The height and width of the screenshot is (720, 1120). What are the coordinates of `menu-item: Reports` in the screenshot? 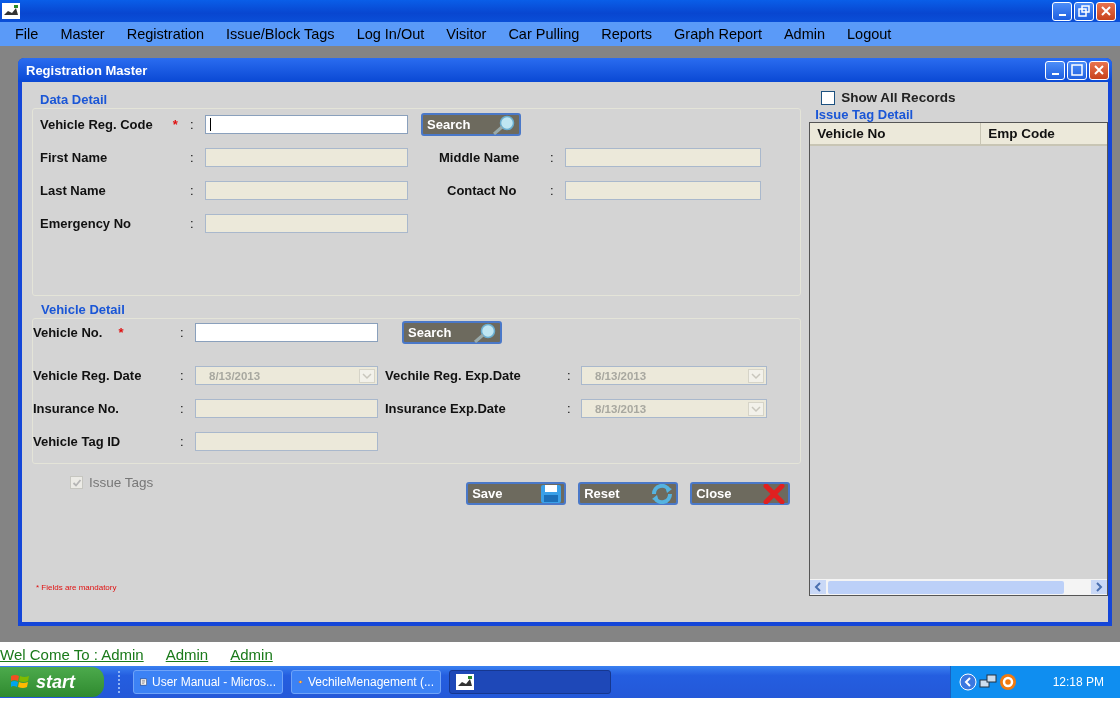 It's located at (627, 34).